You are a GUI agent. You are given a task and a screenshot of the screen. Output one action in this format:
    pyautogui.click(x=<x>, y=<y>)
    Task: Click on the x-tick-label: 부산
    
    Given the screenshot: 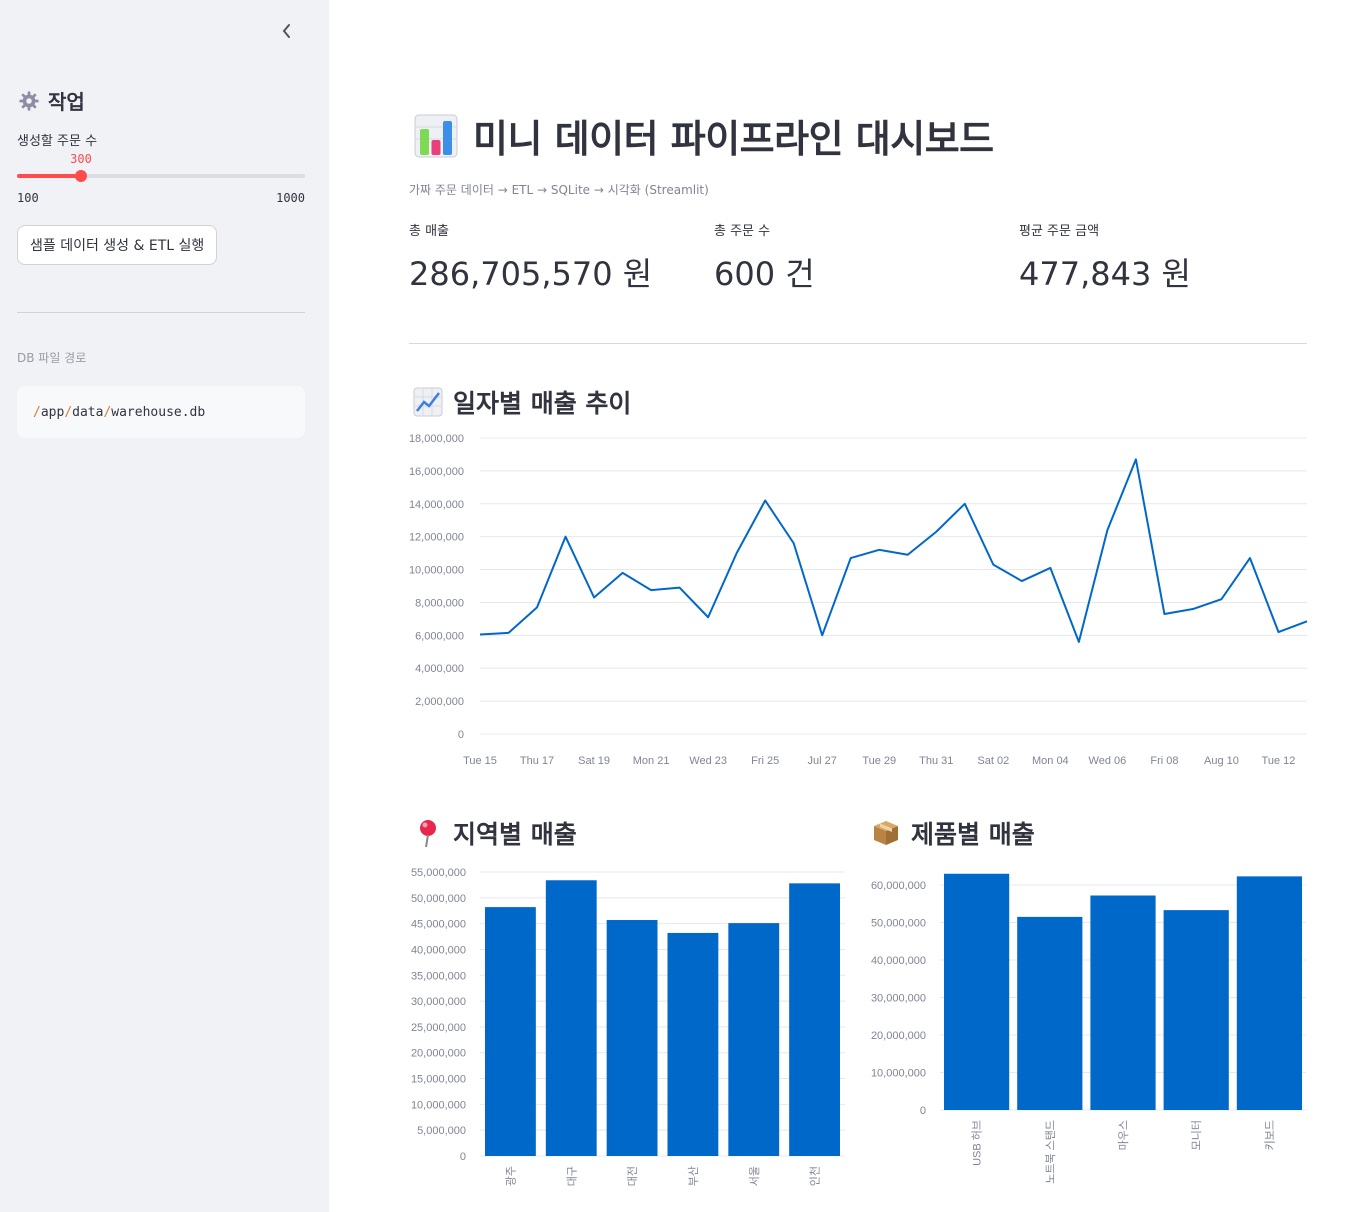 What is the action you would take?
    pyautogui.click(x=693, y=1176)
    